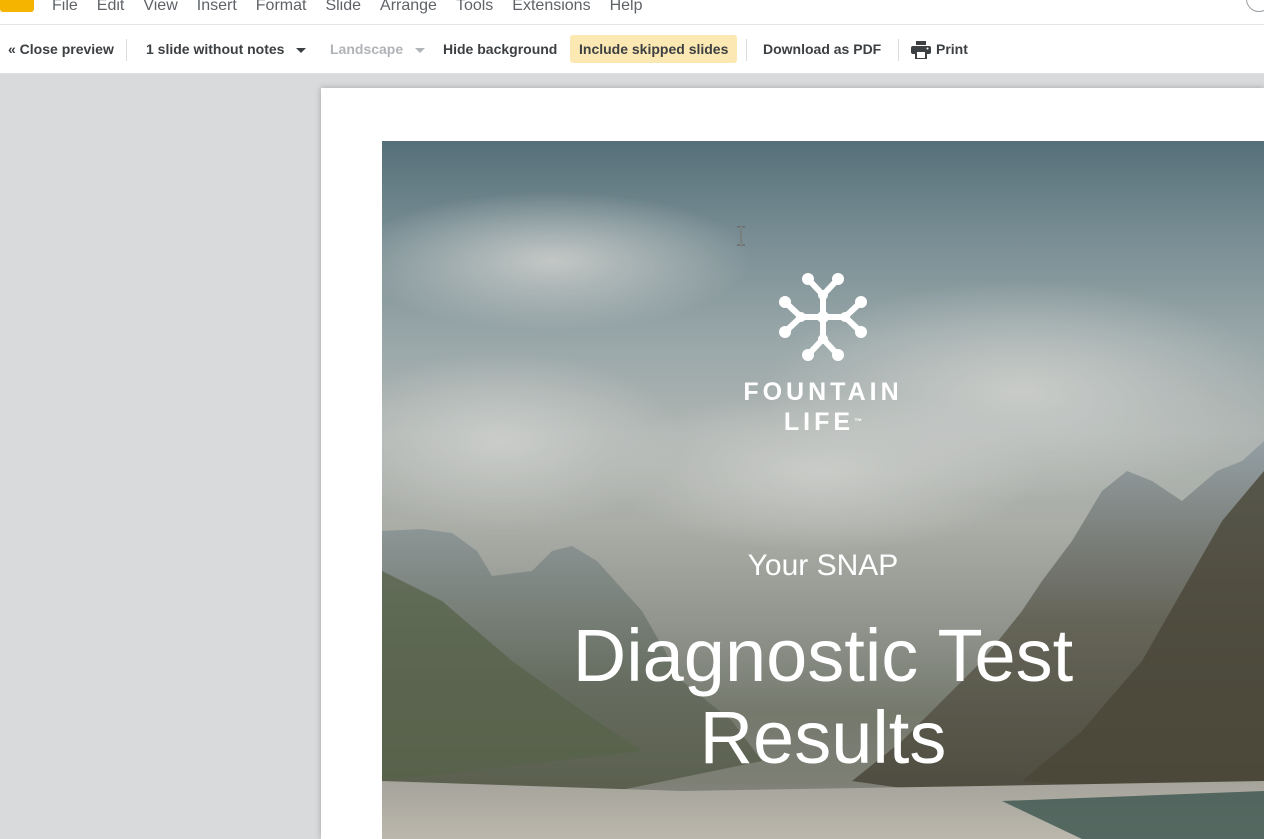  I want to click on menu-view: View, so click(160, 8).